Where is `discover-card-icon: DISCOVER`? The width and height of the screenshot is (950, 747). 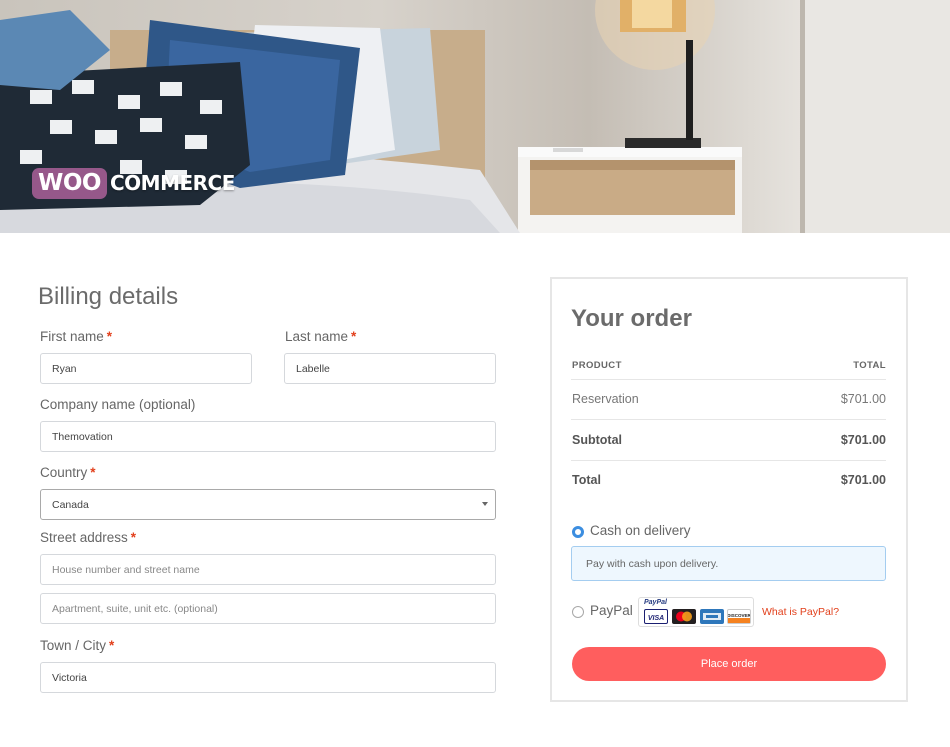
discover-card-icon: DISCOVER is located at coordinates (739, 616).